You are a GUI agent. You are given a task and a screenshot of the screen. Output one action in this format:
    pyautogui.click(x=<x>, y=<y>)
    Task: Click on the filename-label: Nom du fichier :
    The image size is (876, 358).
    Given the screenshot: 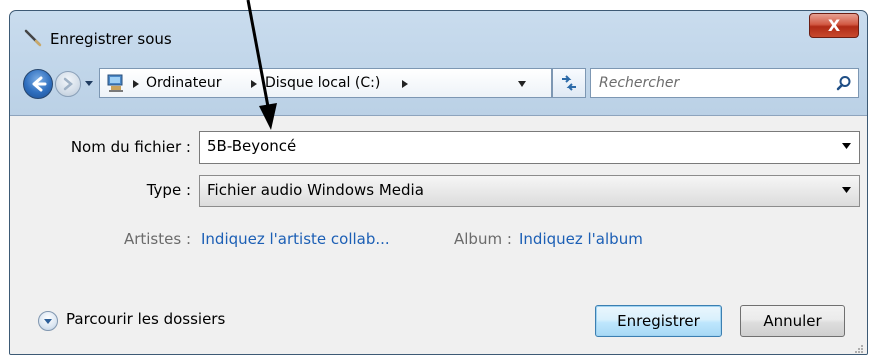 What is the action you would take?
    pyautogui.click(x=130, y=147)
    